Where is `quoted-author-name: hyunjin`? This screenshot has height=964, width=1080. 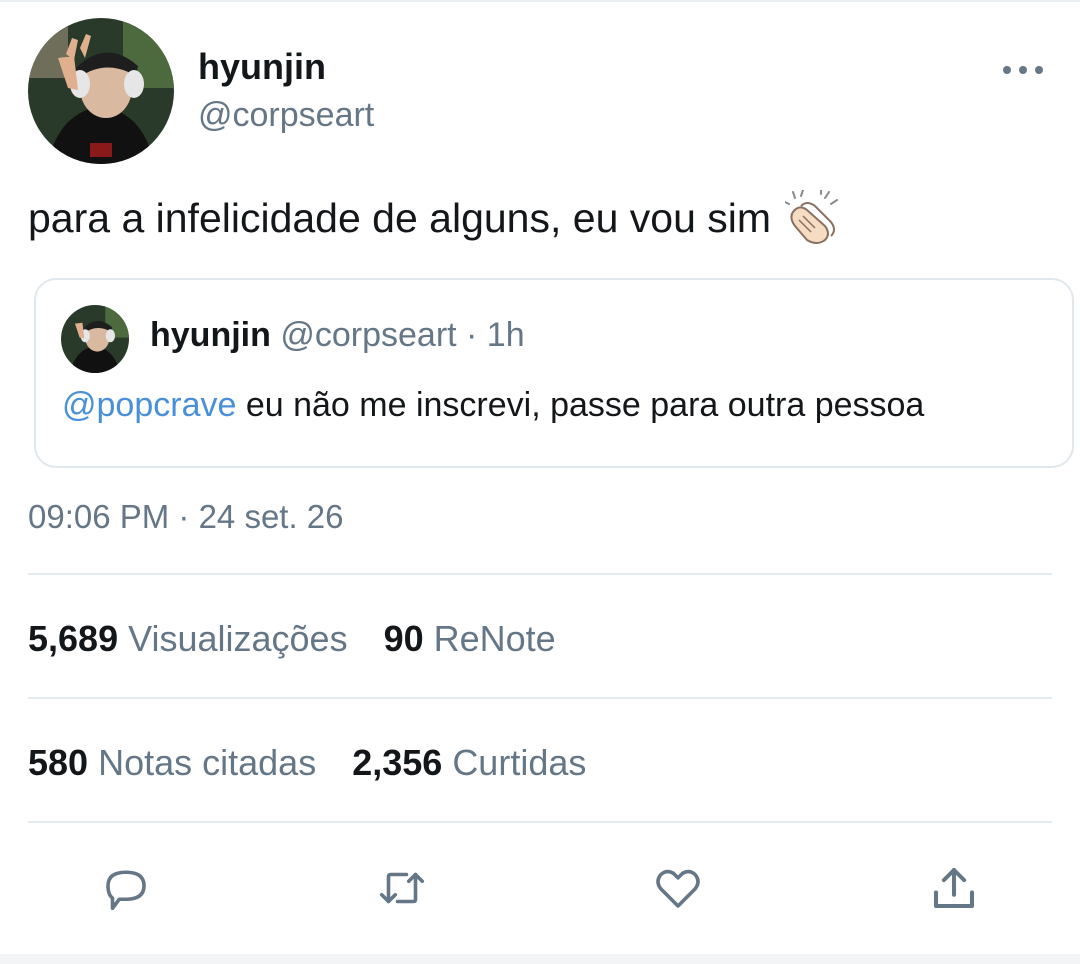 quoted-author-name: hyunjin is located at coordinates (210, 335).